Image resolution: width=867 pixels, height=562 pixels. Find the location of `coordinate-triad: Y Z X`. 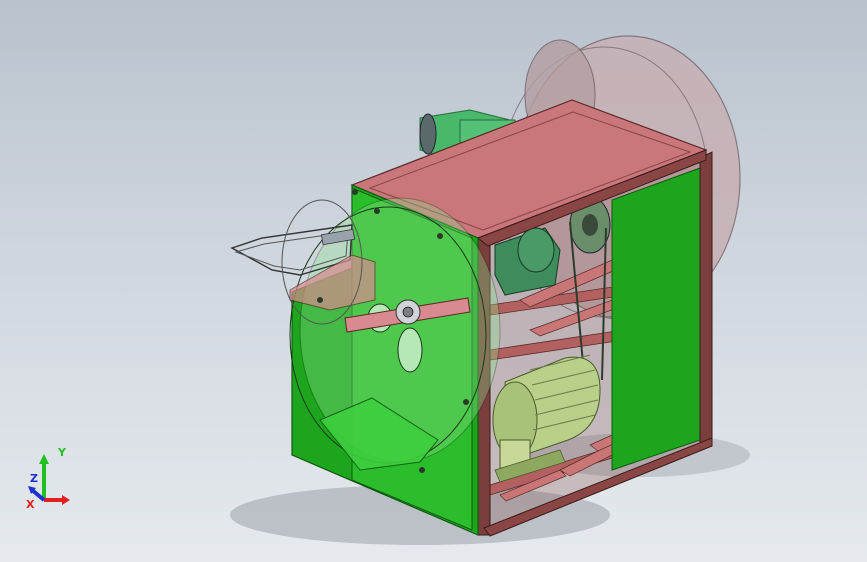

coordinate-triad: Y Z X is located at coordinates (48, 479).